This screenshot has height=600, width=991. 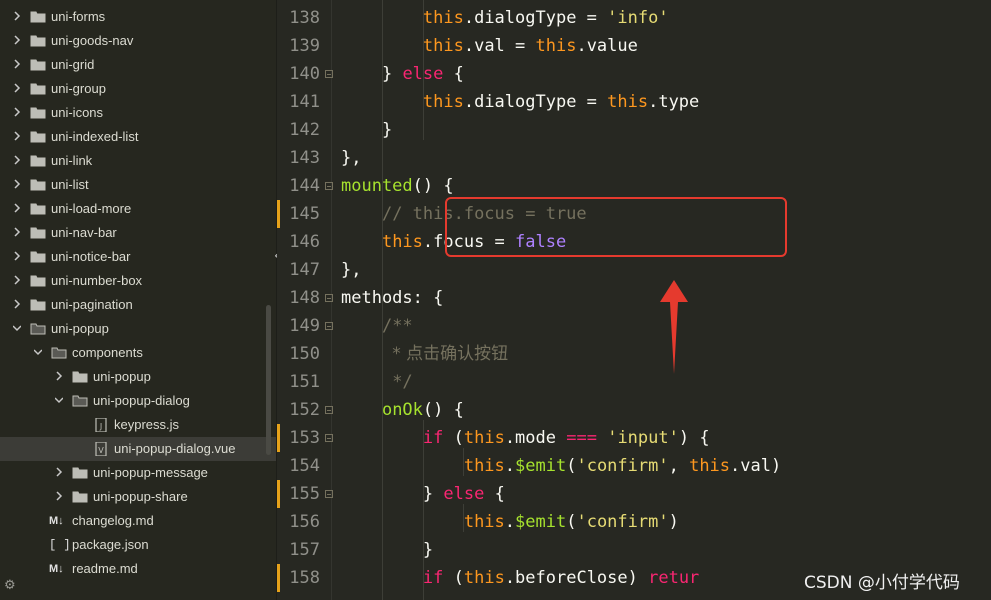 What do you see at coordinates (138, 65) in the screenshot?
I see `file-tree-item: uni-grid` at bounding box center [138, 65].